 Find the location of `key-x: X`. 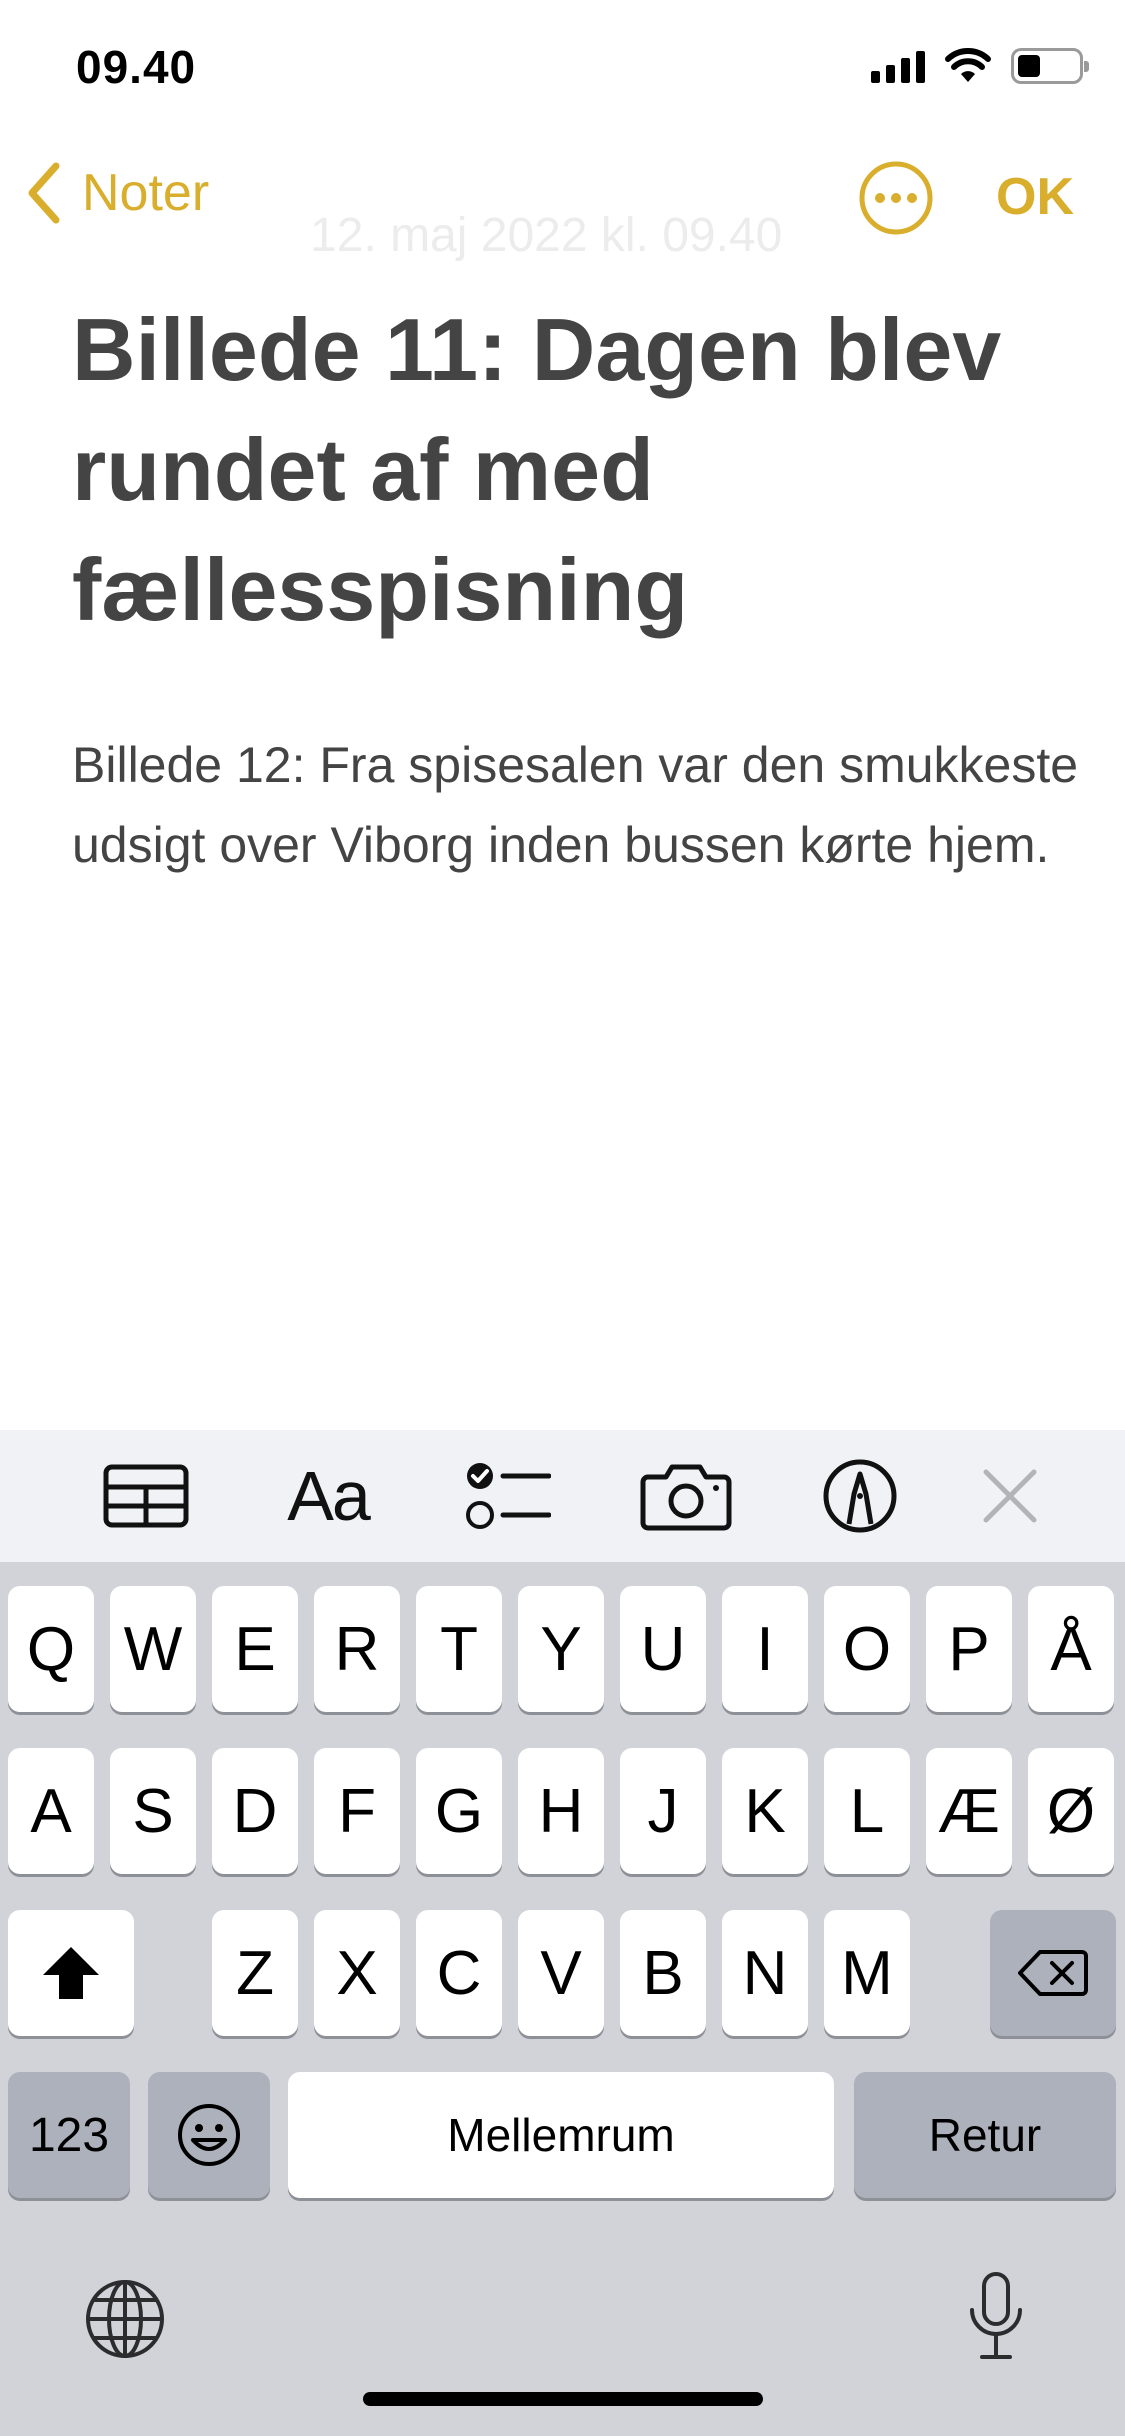

key-x: X is located at coordinates (357, 1973).